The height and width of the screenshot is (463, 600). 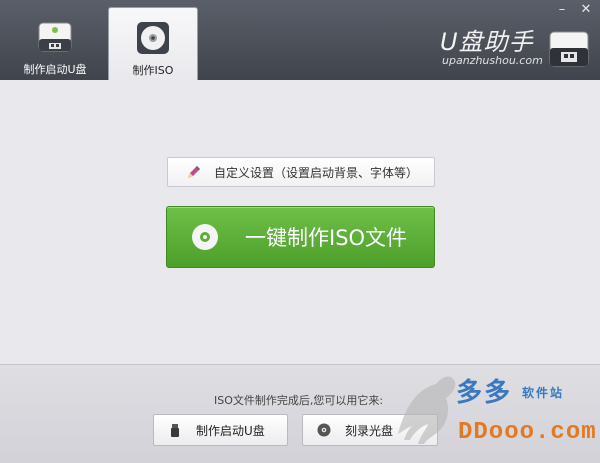 I want to click on tab-make-iso-label: 制作ISO, so click(x=153, y=70).